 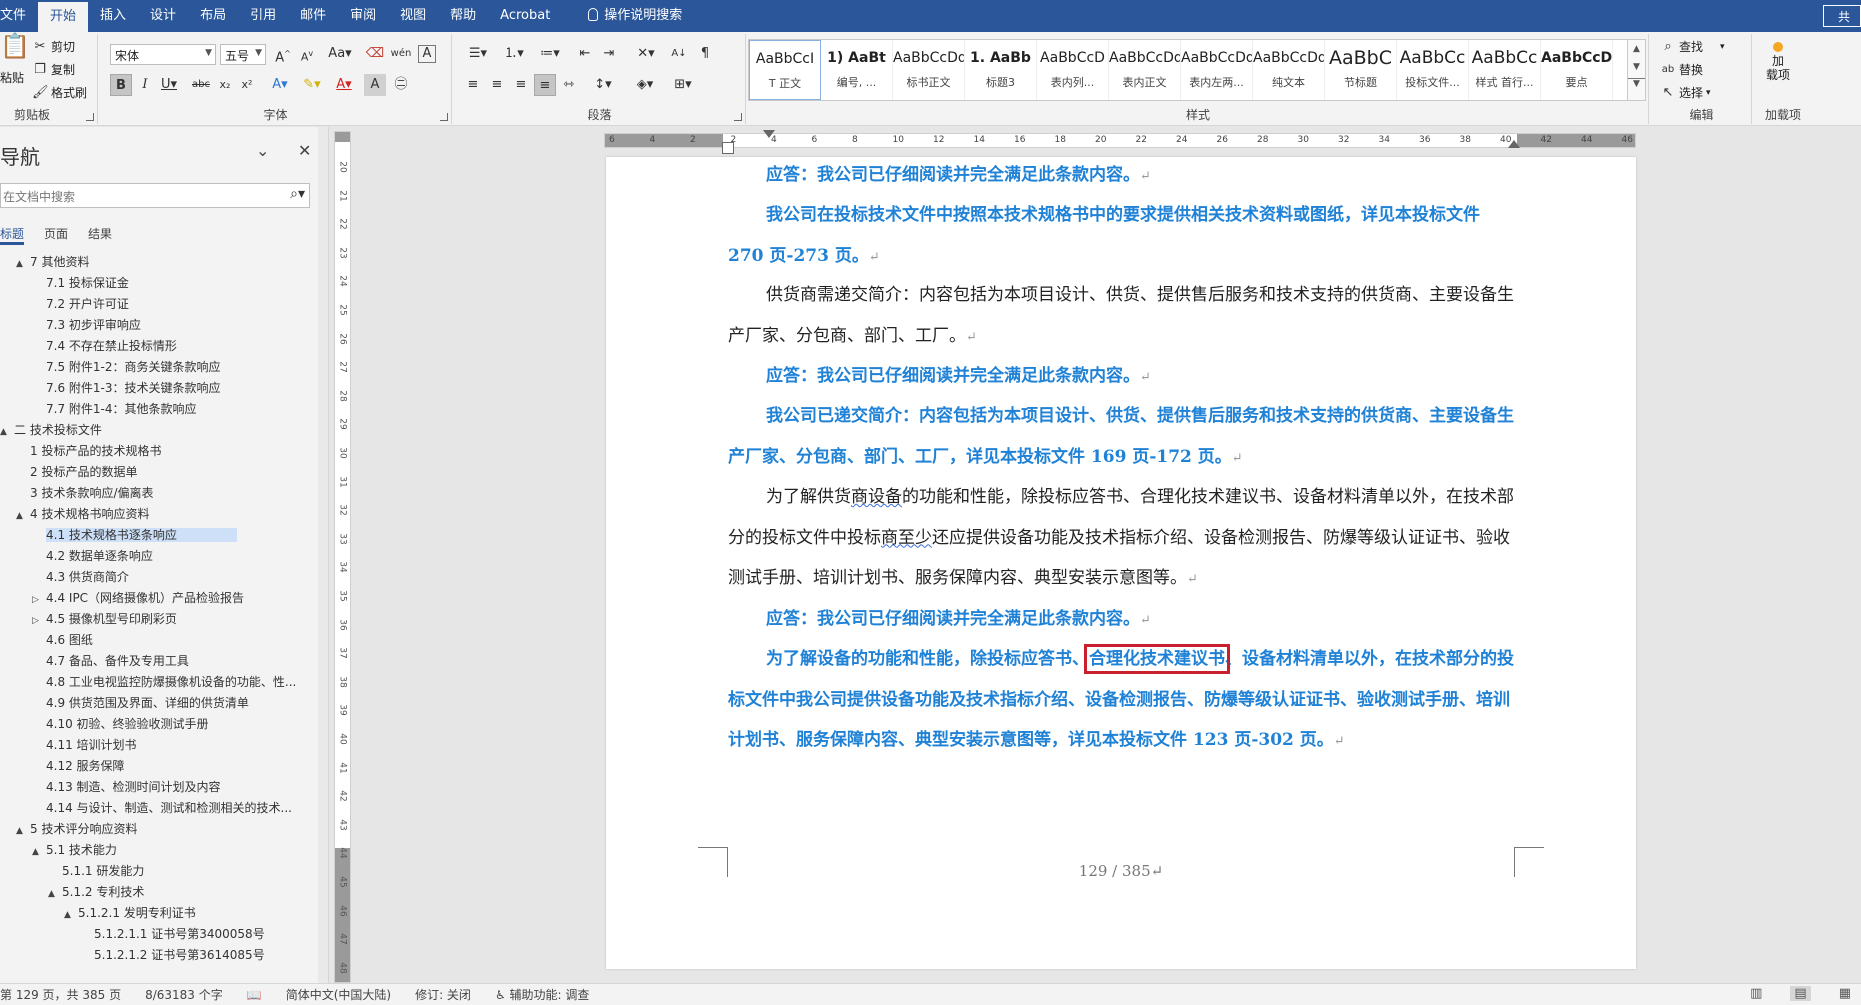 What do you see at coordinates (53, 69) in the screenshot?
I see `copy-button: ❐ 复制` at bounding box center [53, 69].